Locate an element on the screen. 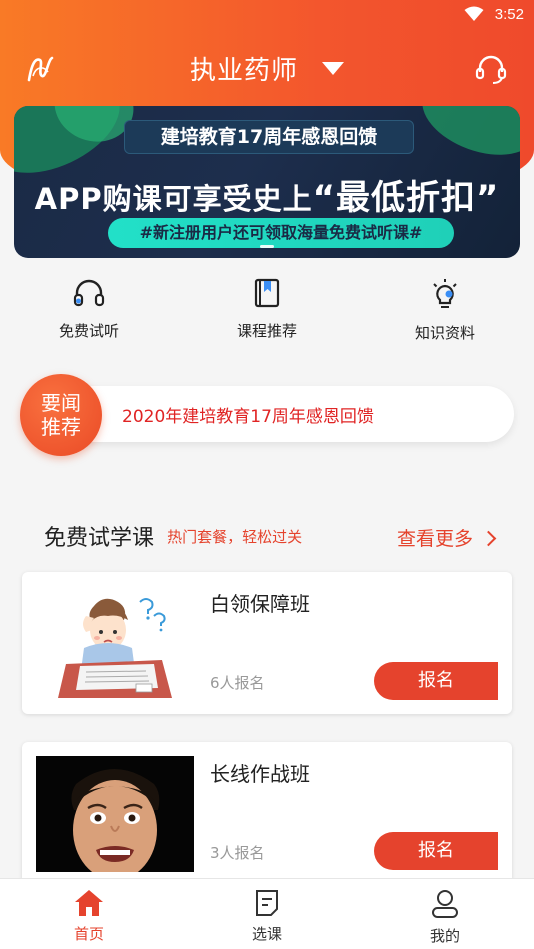  banner-top-text: 建培教育17周年感恩回馈 is located at coordinates (269, 137).